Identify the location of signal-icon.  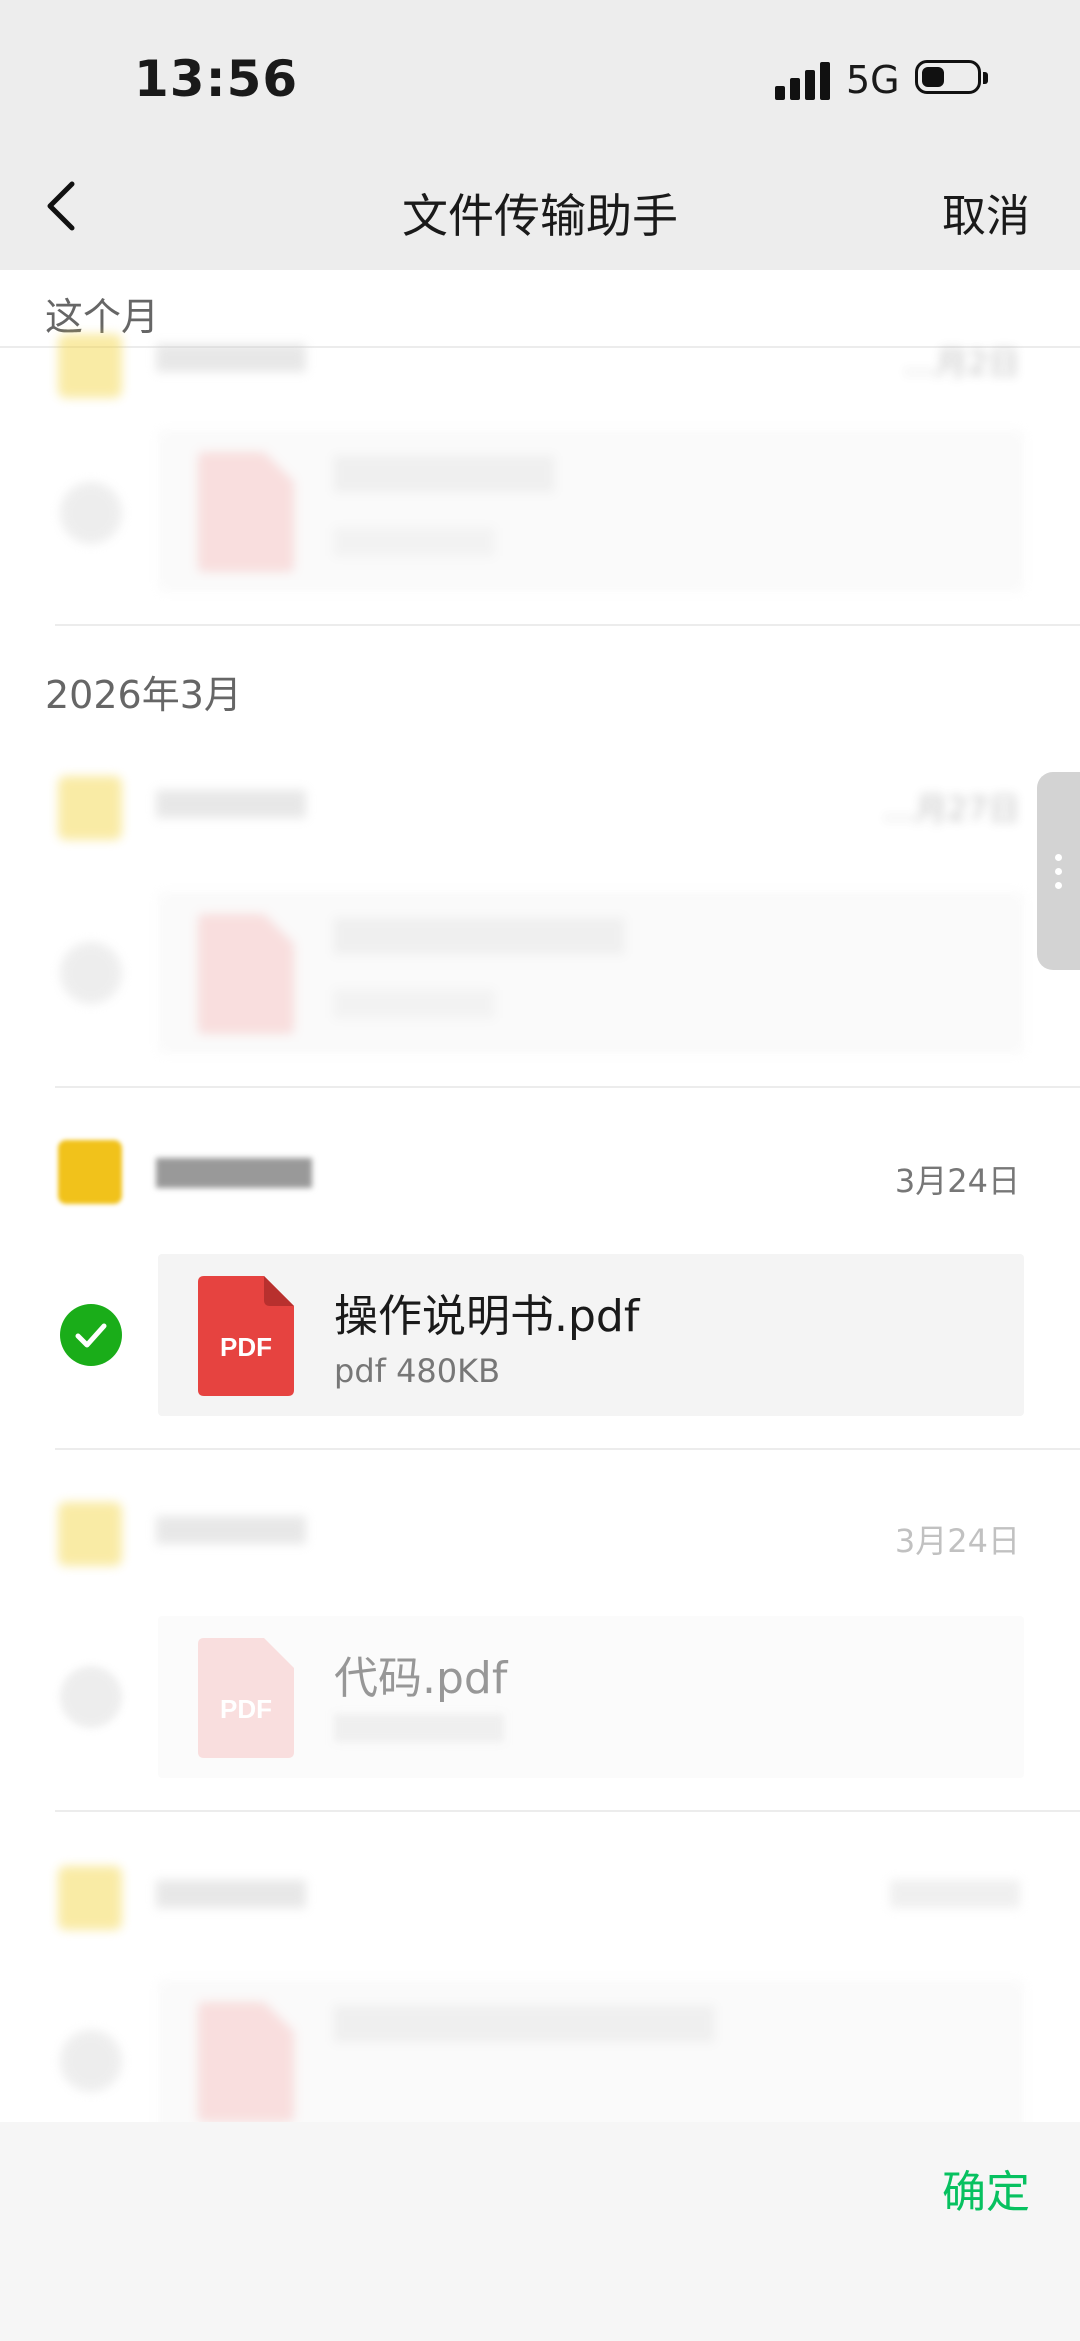
(803, 80).